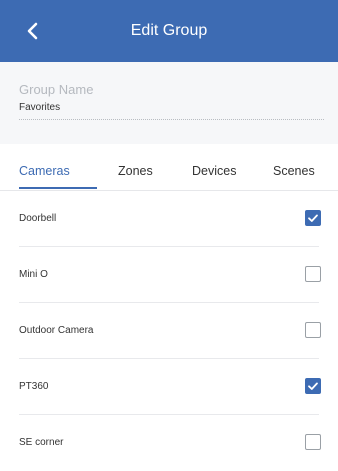 Image resolution: width=338 pixels, height=471 pixels. What do you see at coordinates (56, 330) in the screenshot?
I see `list-item-label: Outdoor Camera` at bounding box center [56, 330].